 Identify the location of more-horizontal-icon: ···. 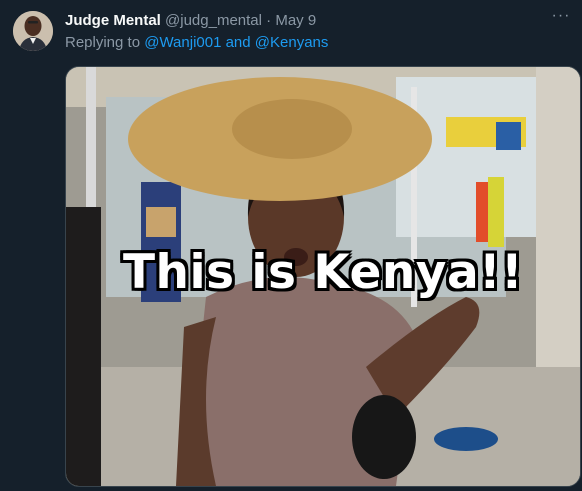
(561, 17).